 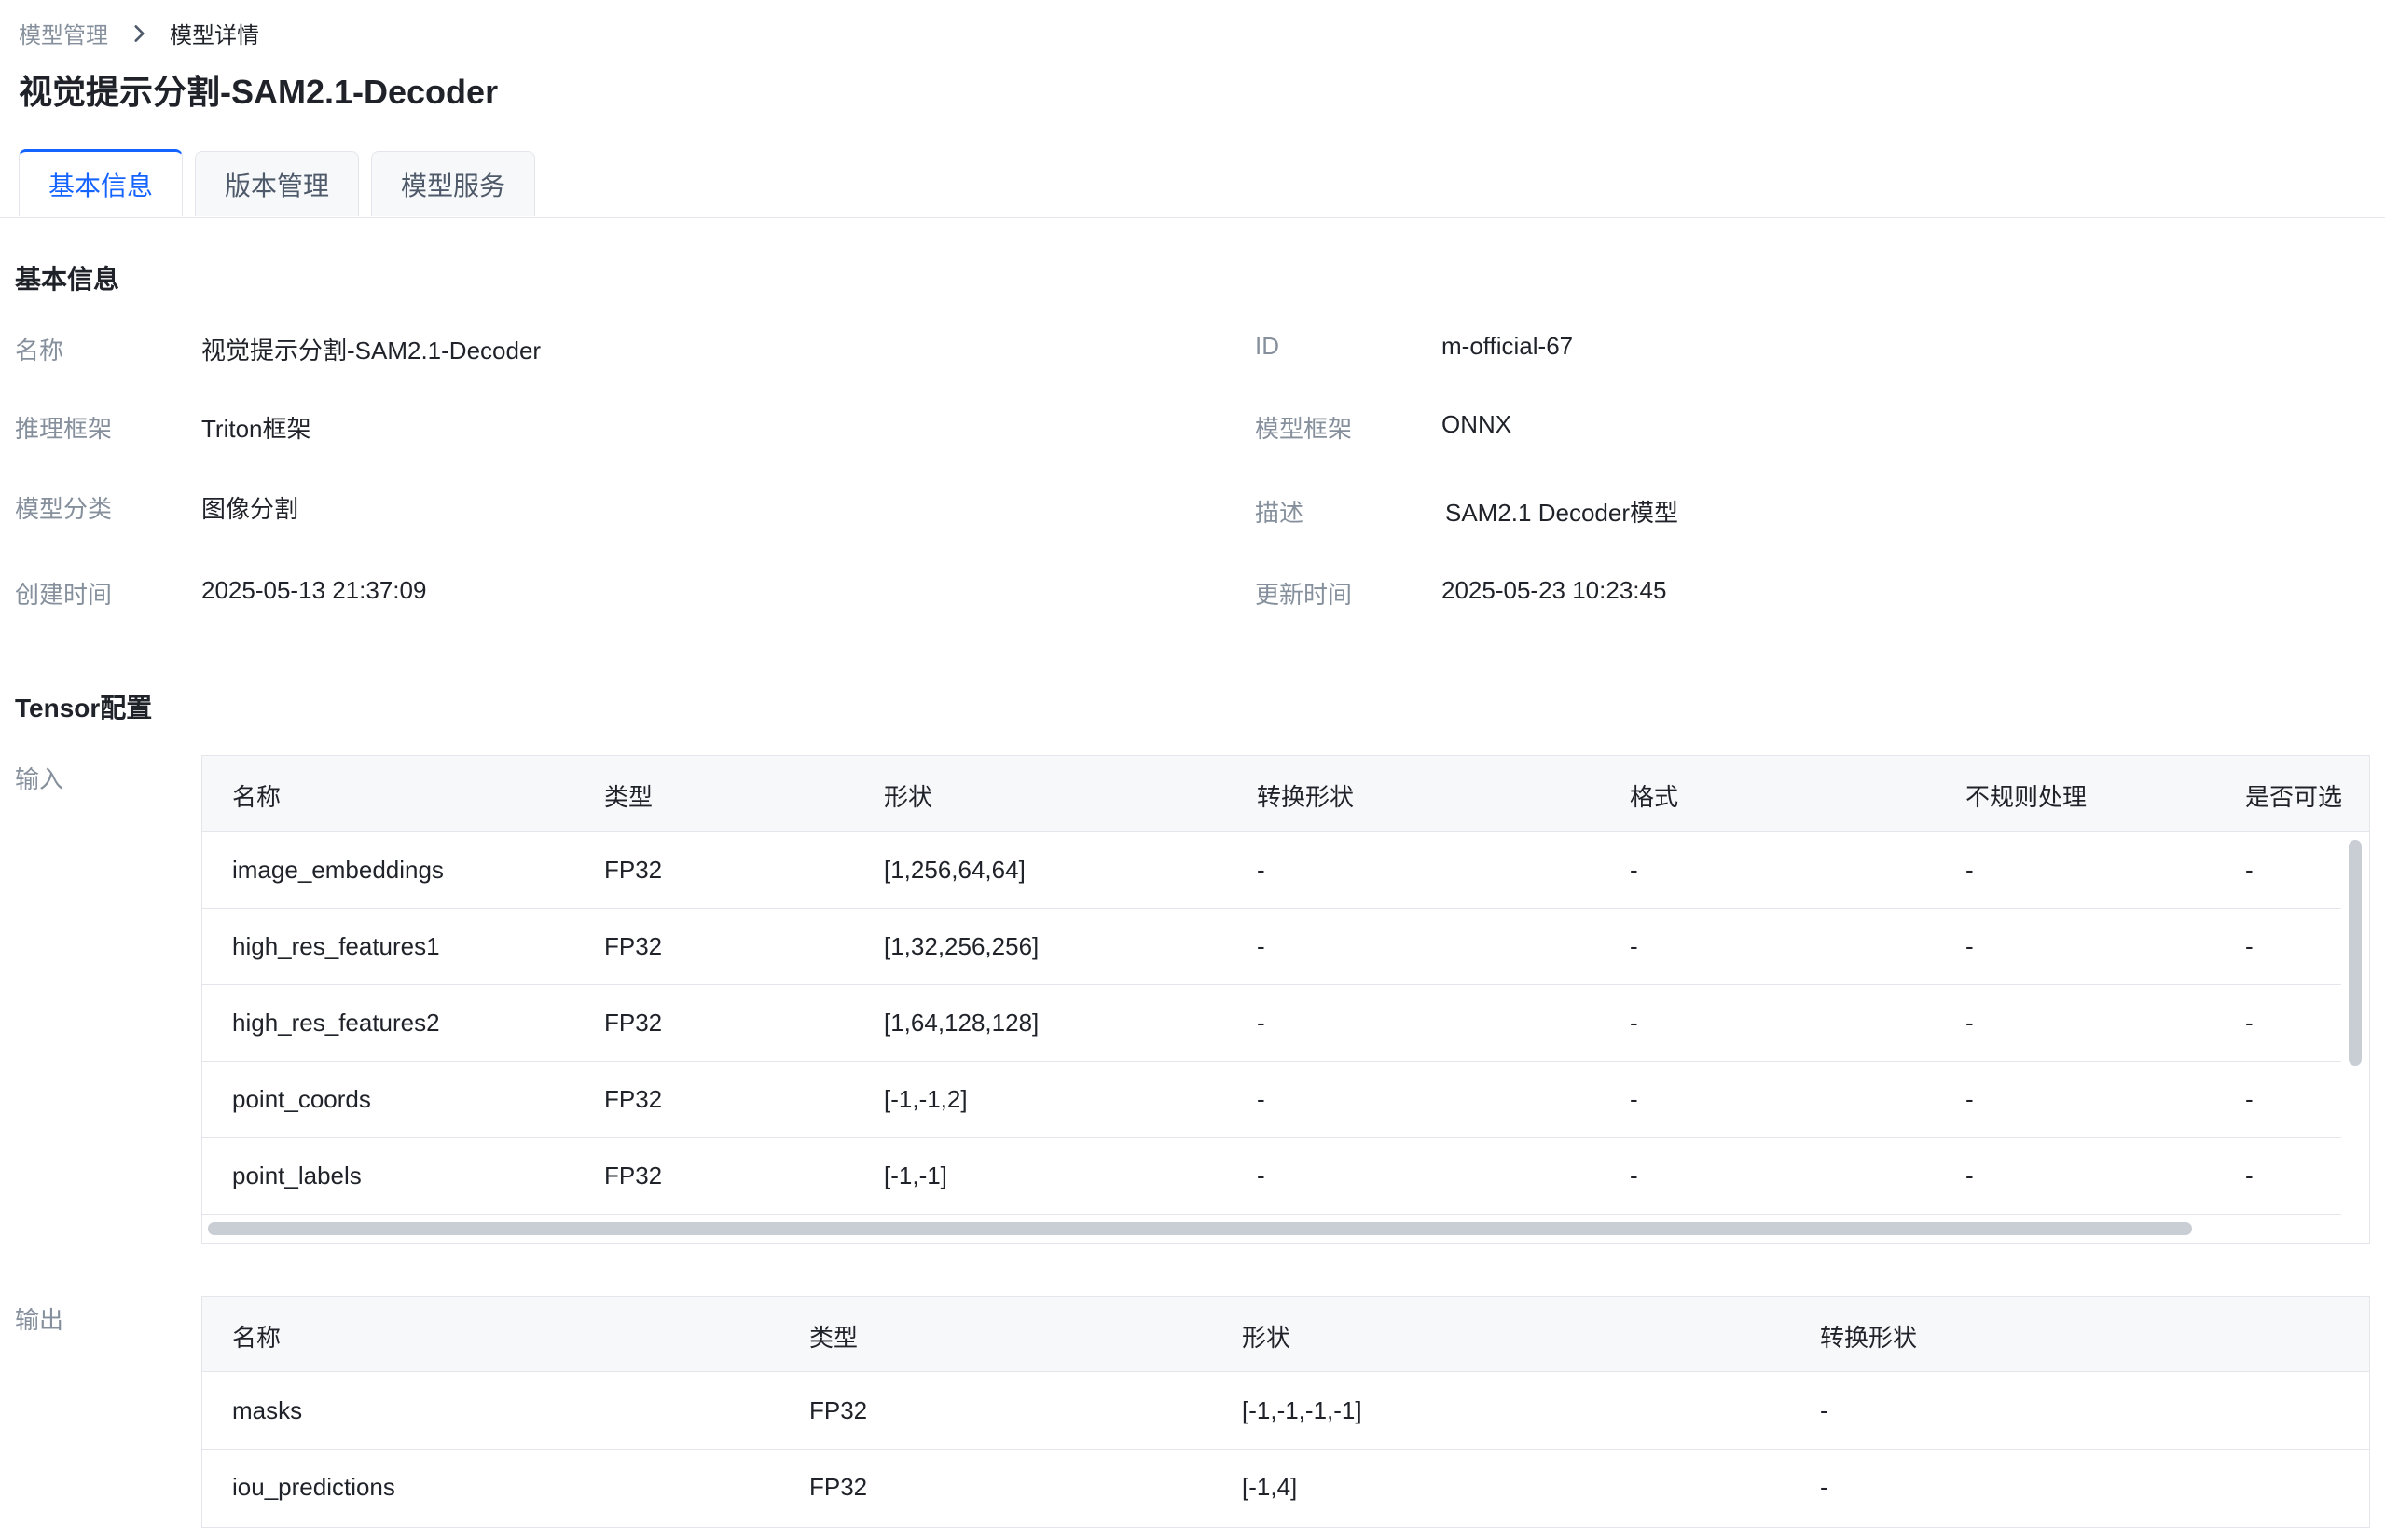 What do you see at coordinates (1270, 1487) in the screenshot?
I see `cell-shape: [-1,4]` at bounding box center [1270, 1487].